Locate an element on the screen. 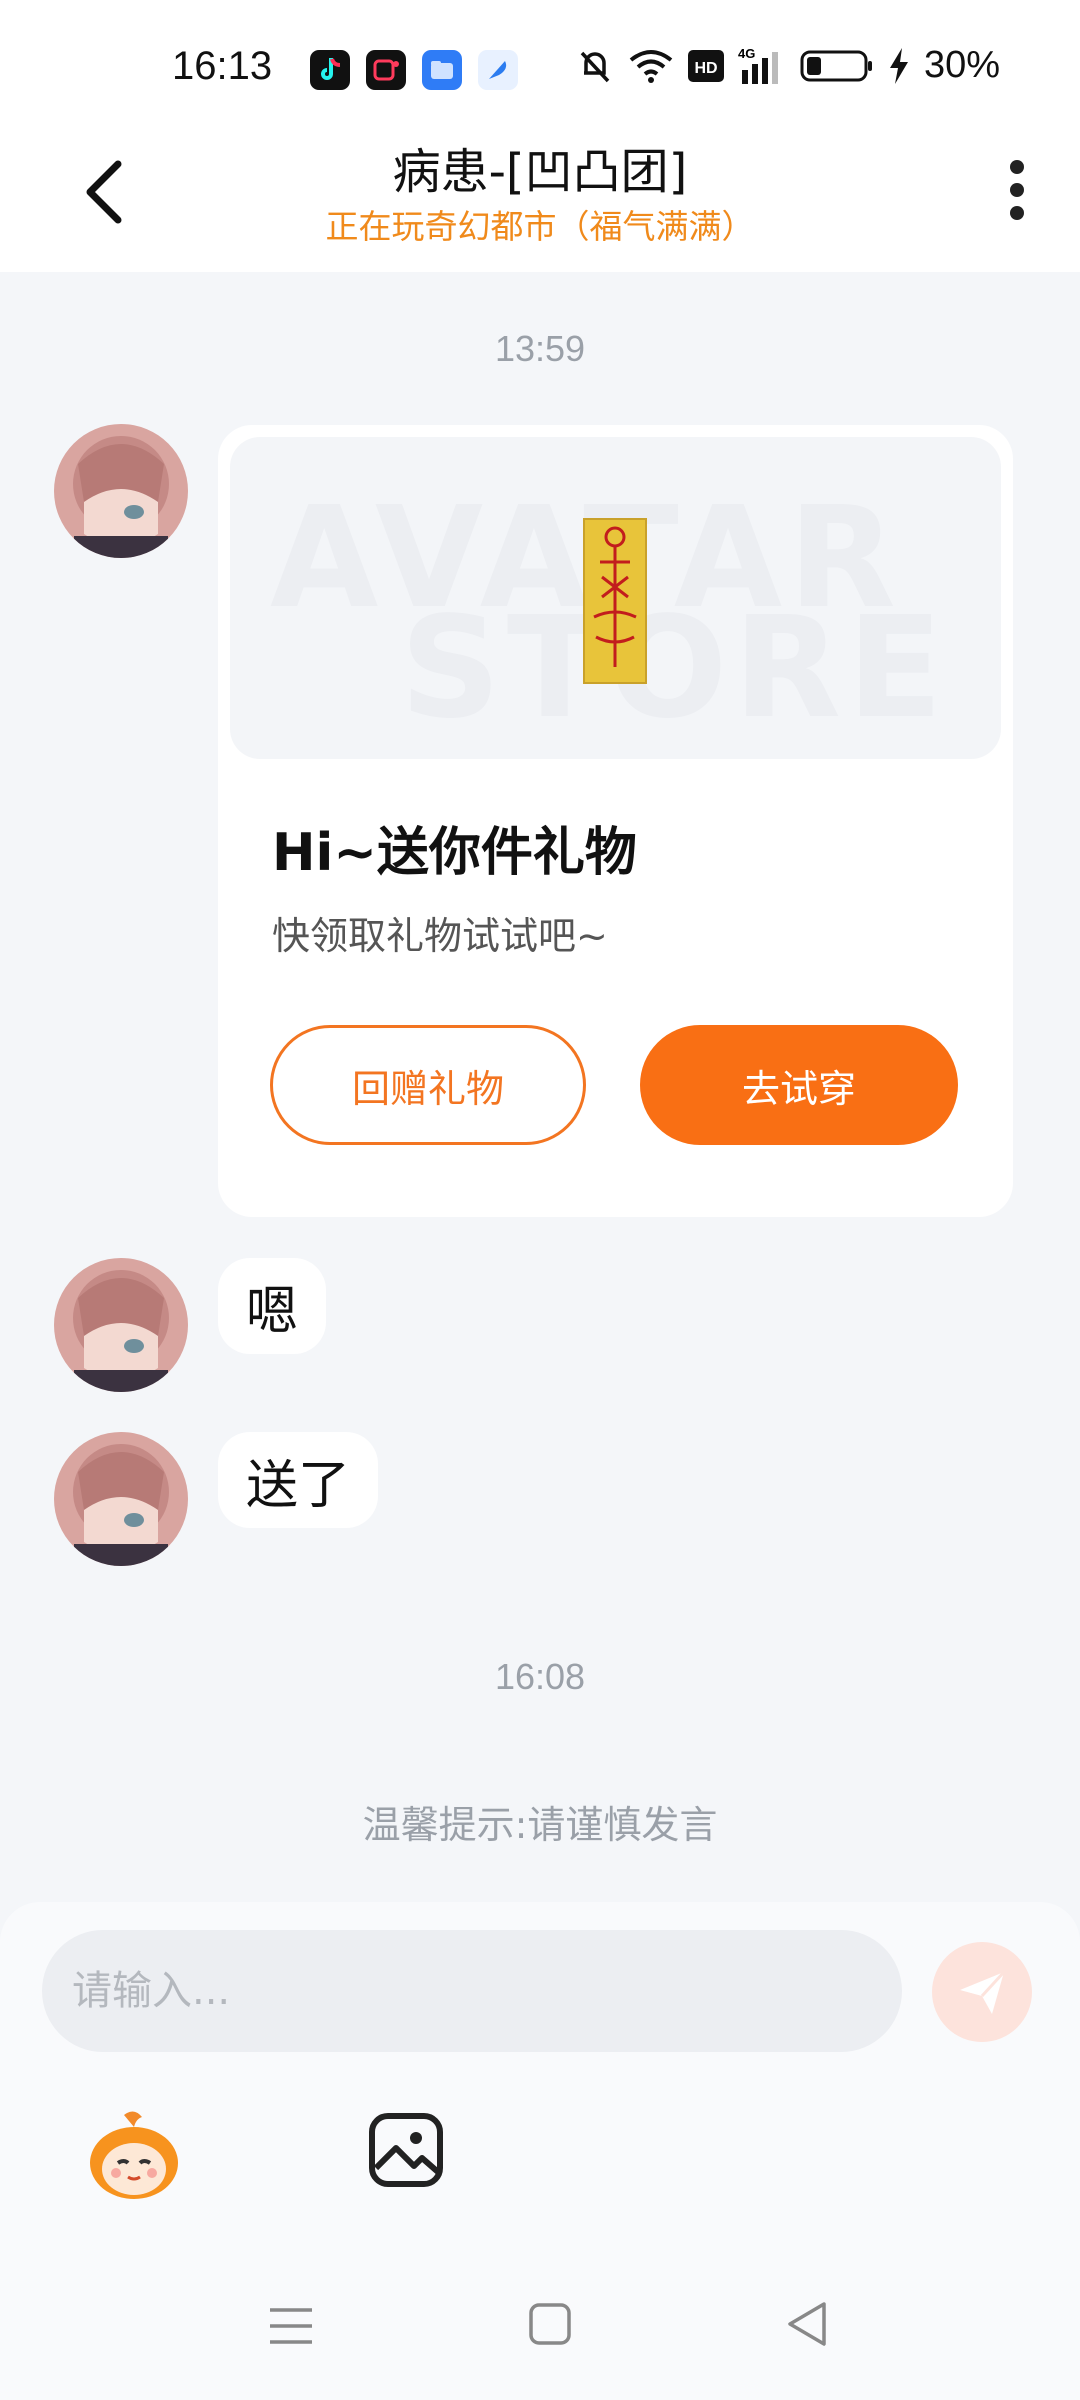  gift-title: Hi~送你件礼物 is located at coordinates (454, 853).